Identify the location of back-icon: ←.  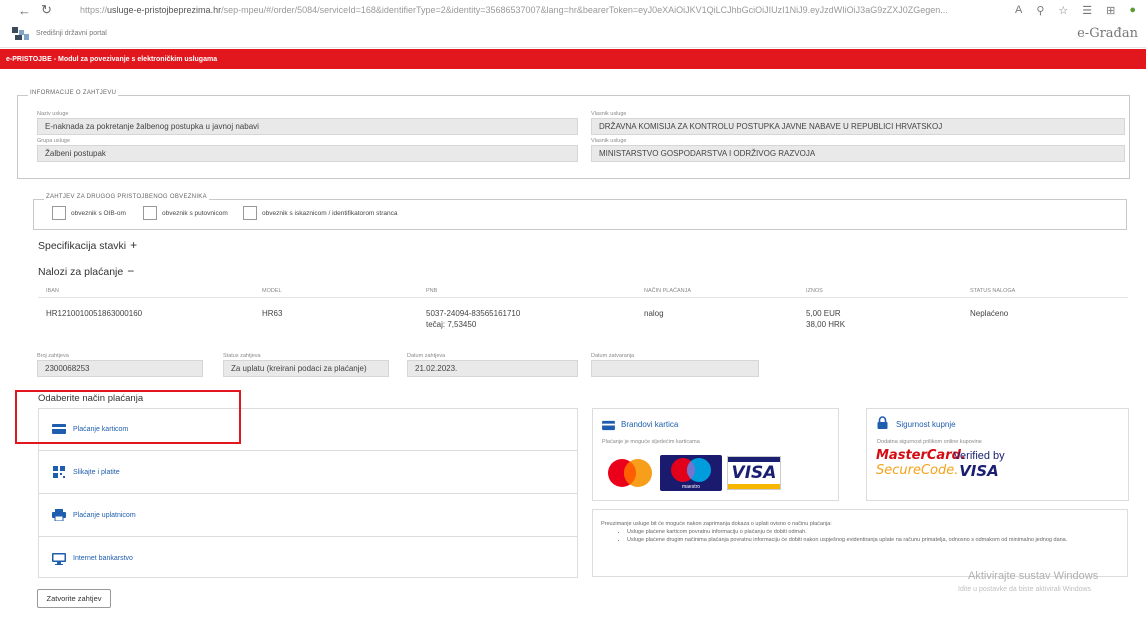
(24, 10).